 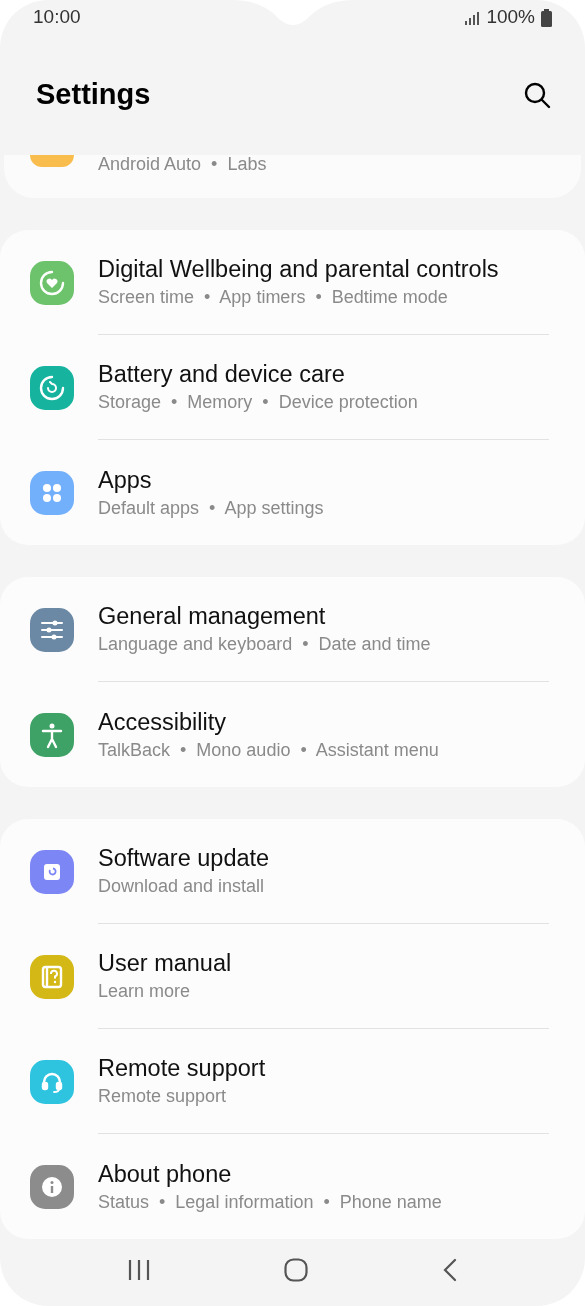 What do you see at coordinates (537, 95) in the screenshot?
I see `search-icon` at bounding box center [537, 95].